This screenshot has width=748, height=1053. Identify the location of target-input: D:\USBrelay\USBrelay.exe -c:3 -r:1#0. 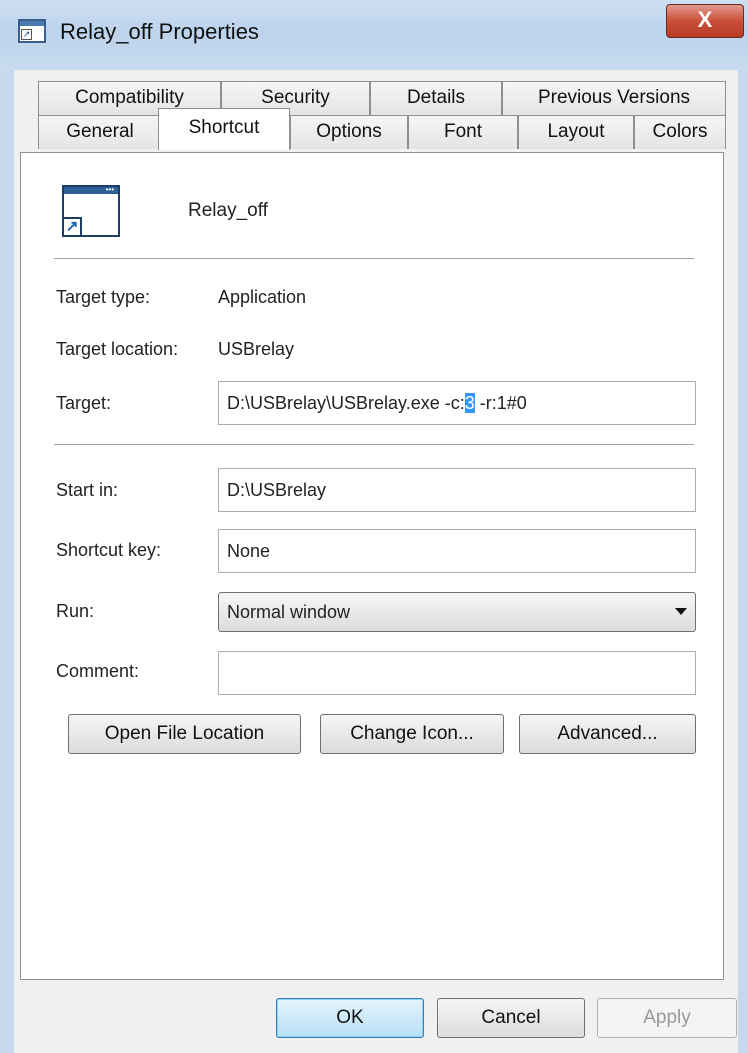
(457, 403).